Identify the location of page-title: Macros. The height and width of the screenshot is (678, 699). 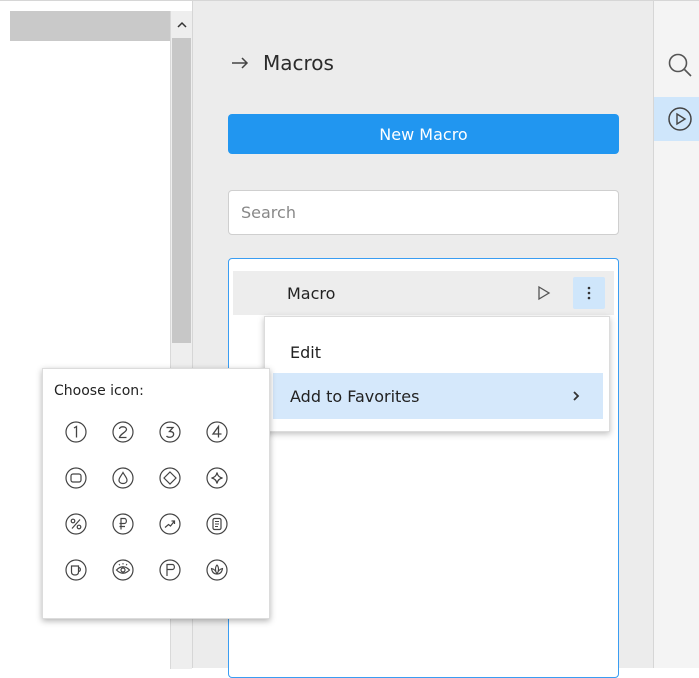
(298, 63).